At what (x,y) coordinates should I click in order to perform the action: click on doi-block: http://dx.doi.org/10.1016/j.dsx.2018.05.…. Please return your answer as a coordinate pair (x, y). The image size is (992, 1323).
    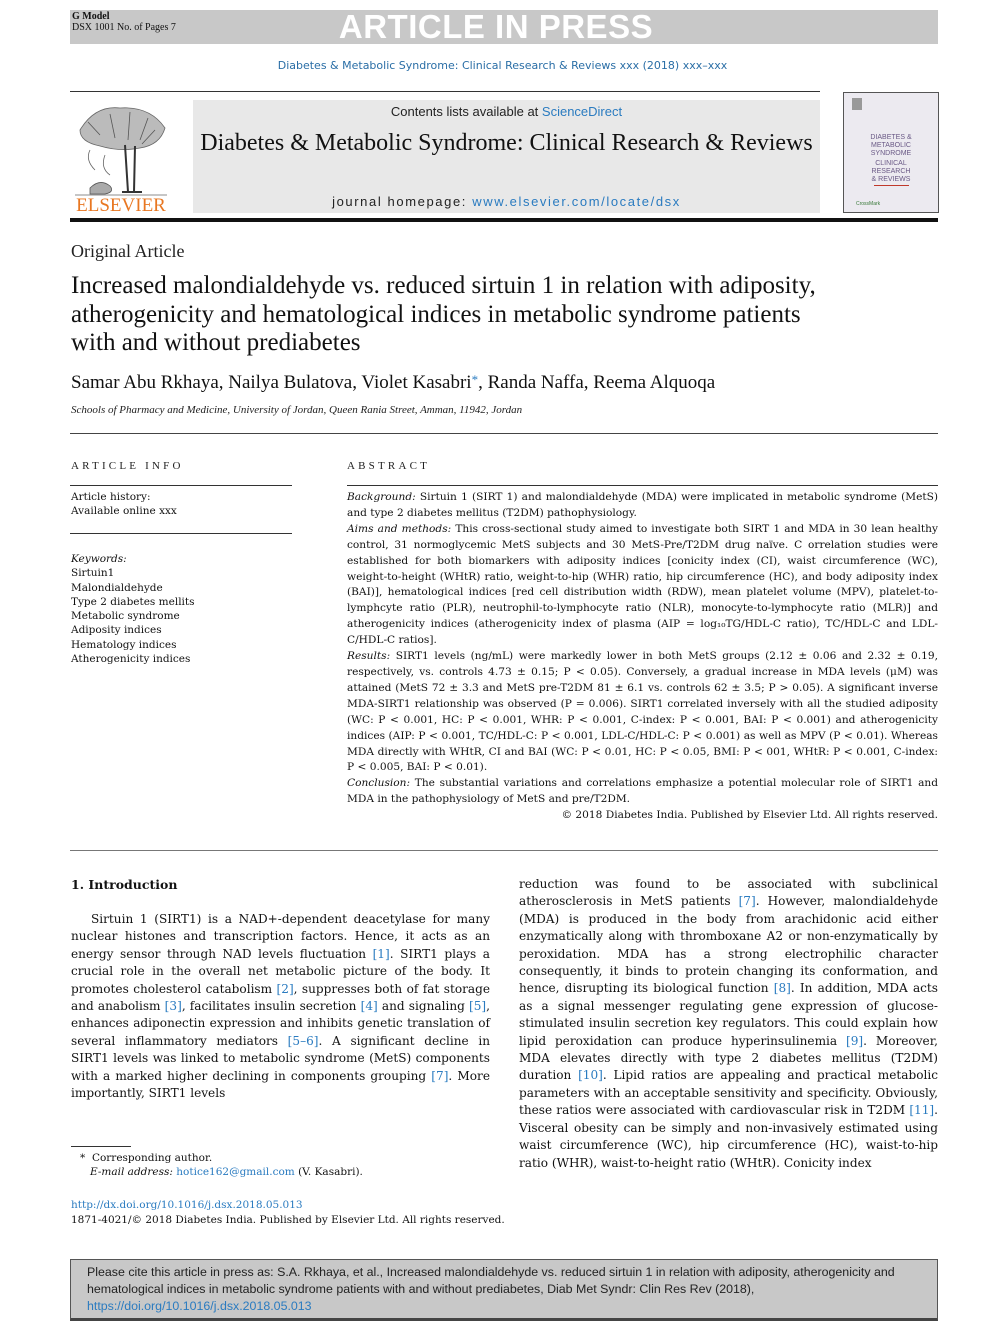
    Looking at the image, I should click on (288, 1213).